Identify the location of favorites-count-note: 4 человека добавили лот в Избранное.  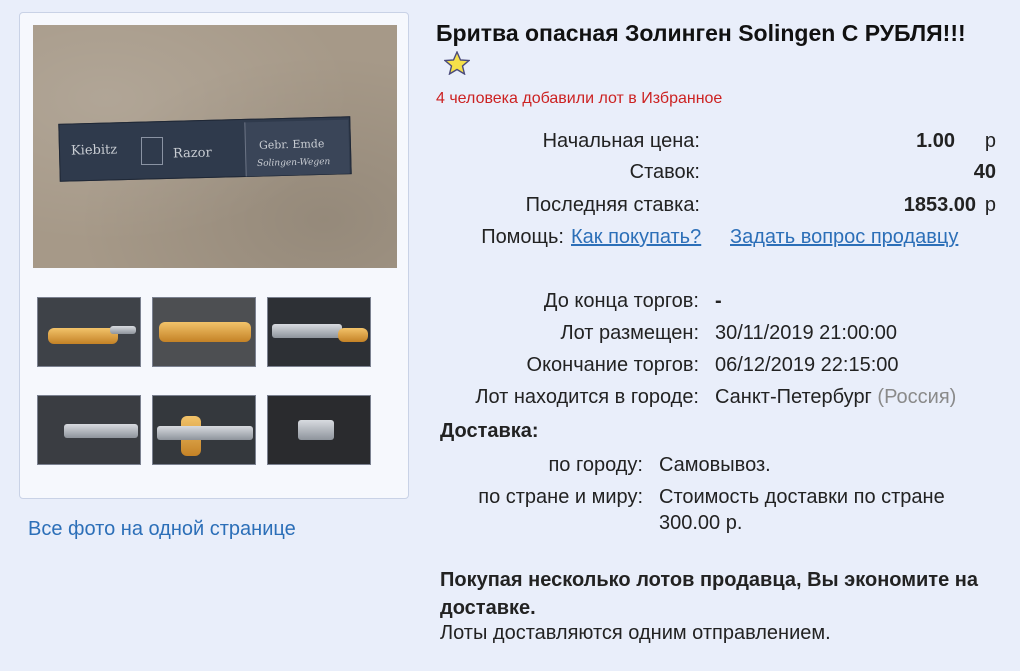
(579, 98).